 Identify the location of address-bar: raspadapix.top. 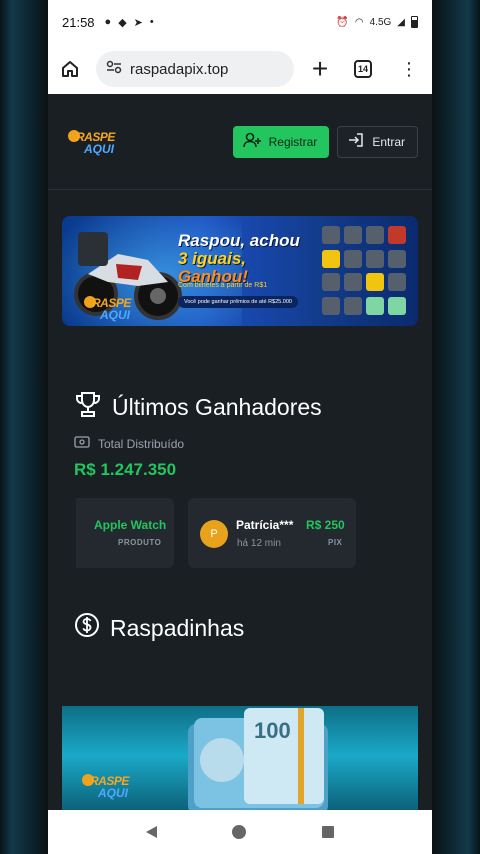
(195, 69).